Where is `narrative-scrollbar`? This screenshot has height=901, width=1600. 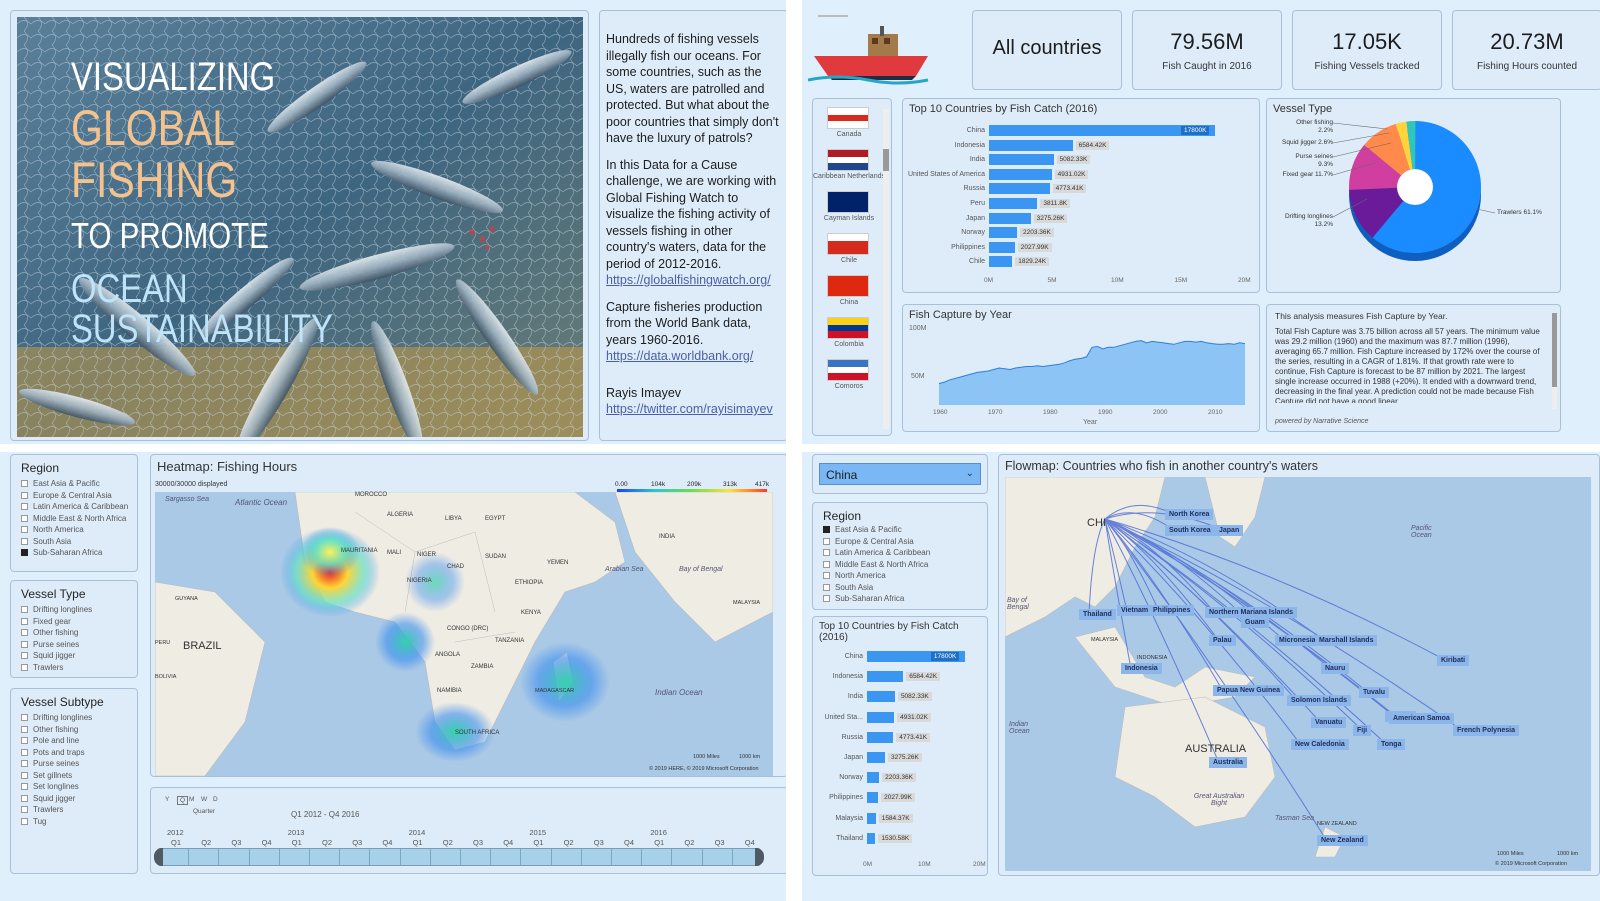
narrative-scrollbar is located at coordinates (1554, 361).